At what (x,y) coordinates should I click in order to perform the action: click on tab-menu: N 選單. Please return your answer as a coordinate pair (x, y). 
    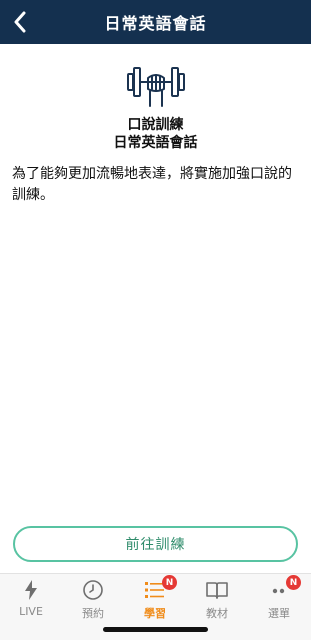
    Looking at the image, I should click on (279, 598).